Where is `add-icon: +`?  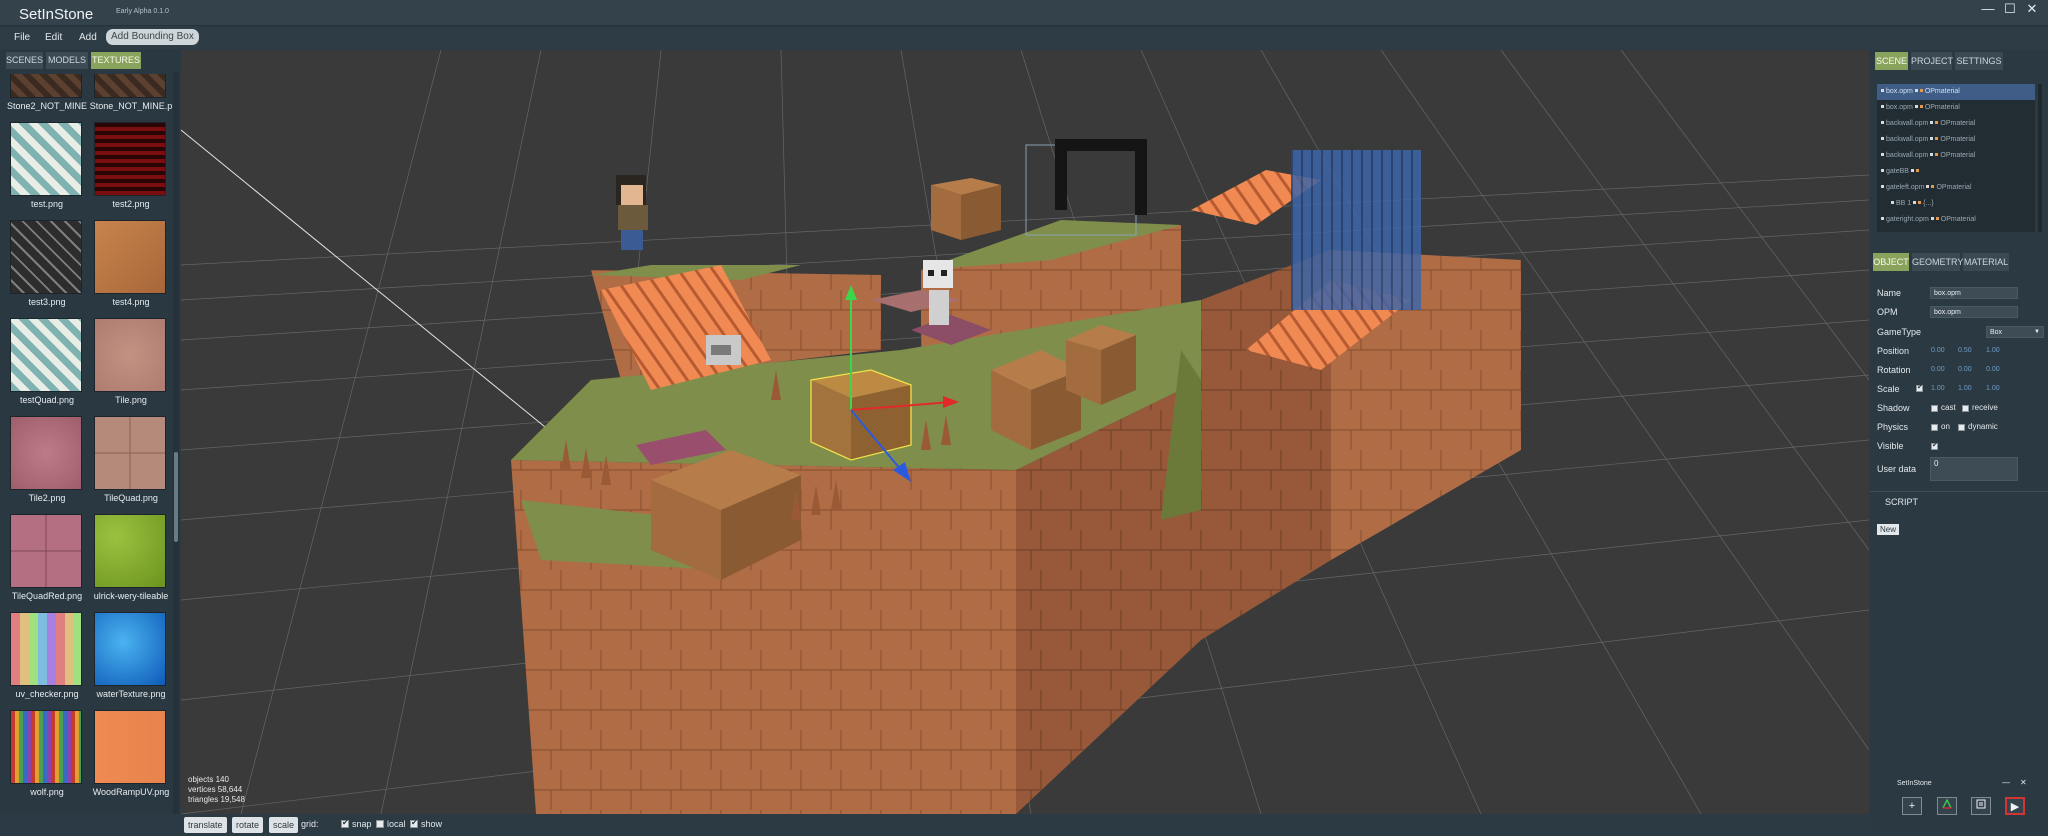 add-icon: + is located at coordinates (1912, 806).